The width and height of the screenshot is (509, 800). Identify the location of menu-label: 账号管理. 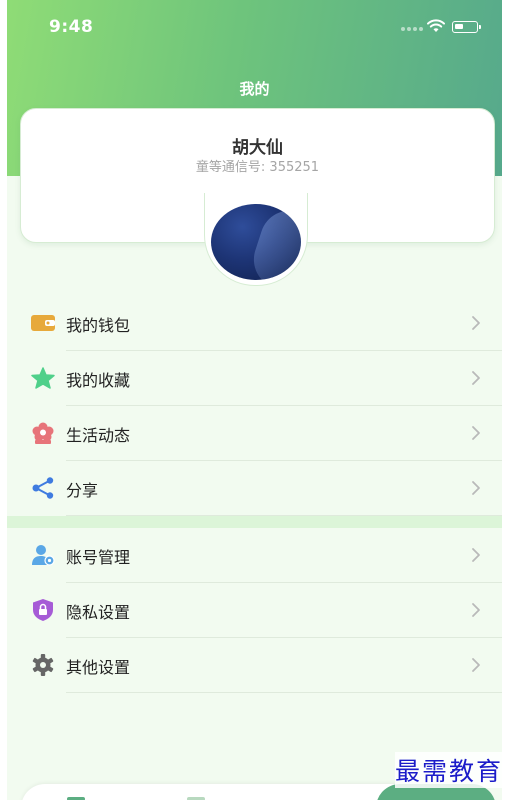
(98, 557).